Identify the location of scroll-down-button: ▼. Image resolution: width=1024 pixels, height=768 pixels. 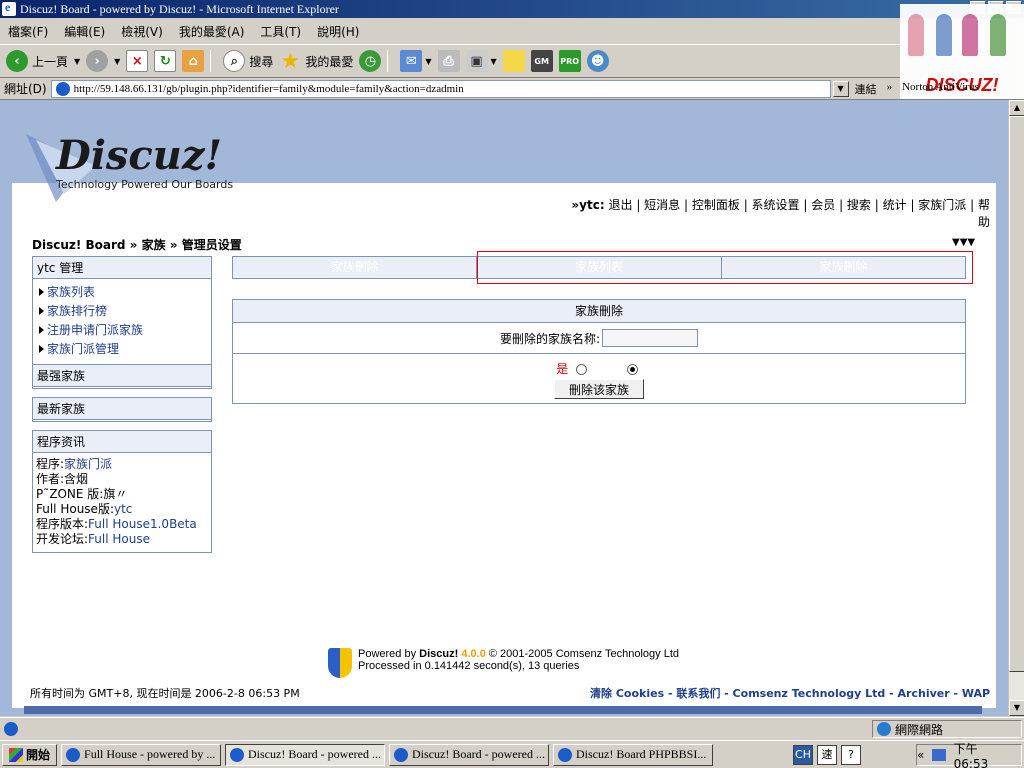
(1016, 708).